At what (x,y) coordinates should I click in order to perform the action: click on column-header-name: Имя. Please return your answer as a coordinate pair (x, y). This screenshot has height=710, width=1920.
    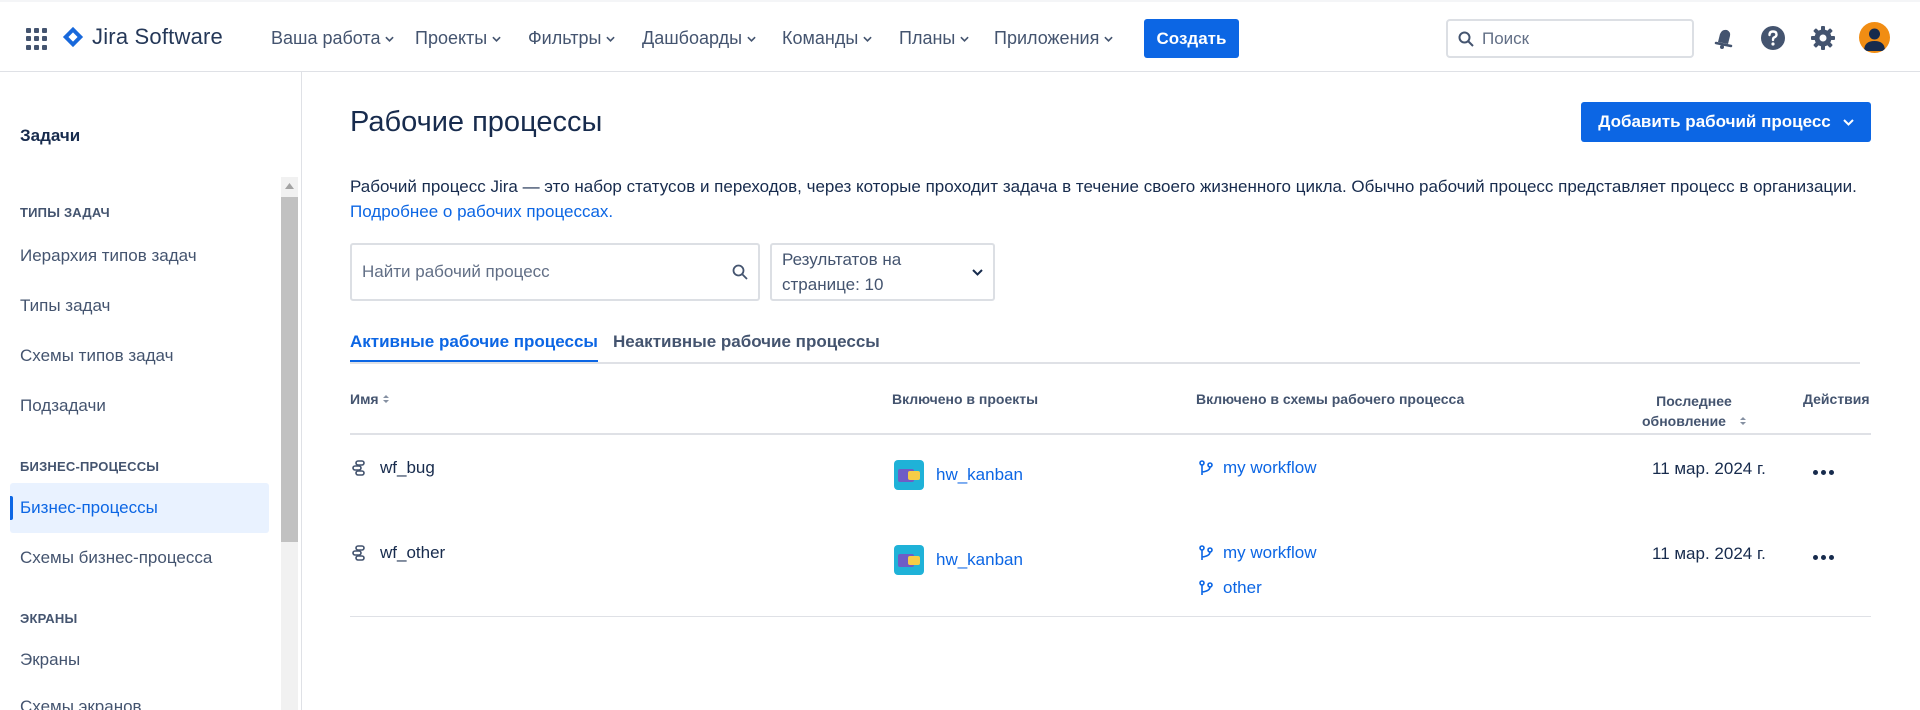
    Looking at the image, I should click on (369, 399).